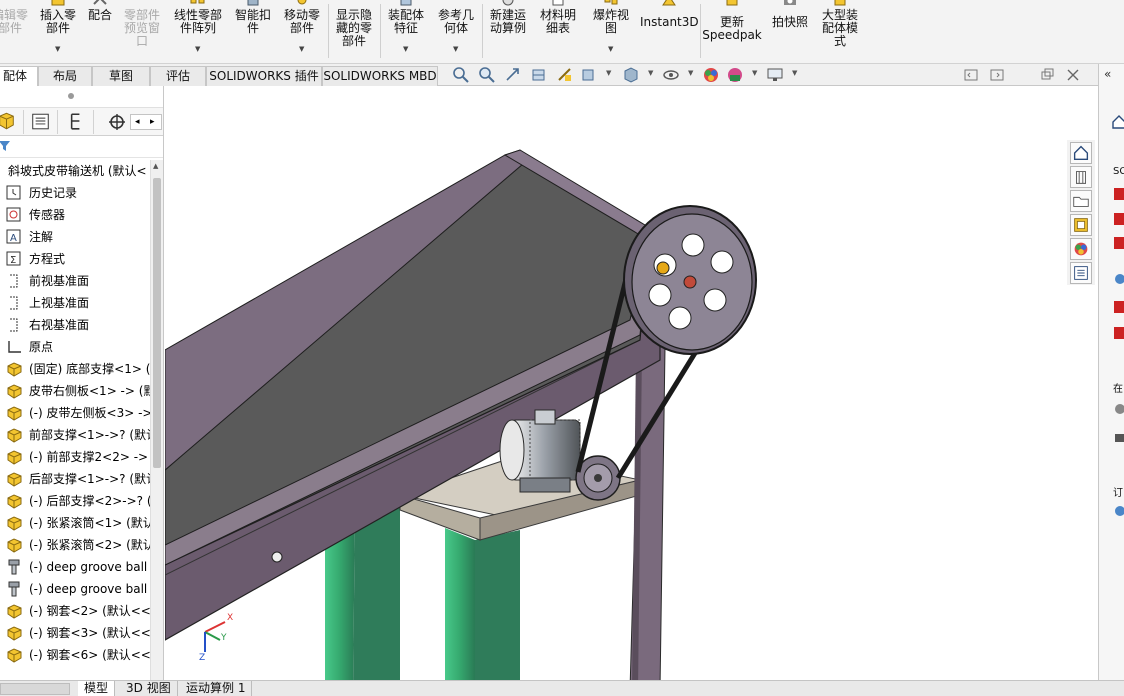 This screenshot has width=1124, height=696. I want to click on bill-of-materials-button: 材料明 细表, so click(558, 31).